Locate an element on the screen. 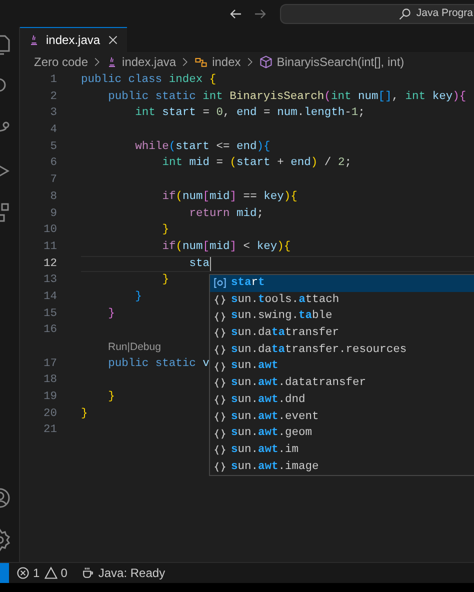 Image resolution: width=474 pixels, height=592 pixels. text-cursor is located at coordinates (211, 263).